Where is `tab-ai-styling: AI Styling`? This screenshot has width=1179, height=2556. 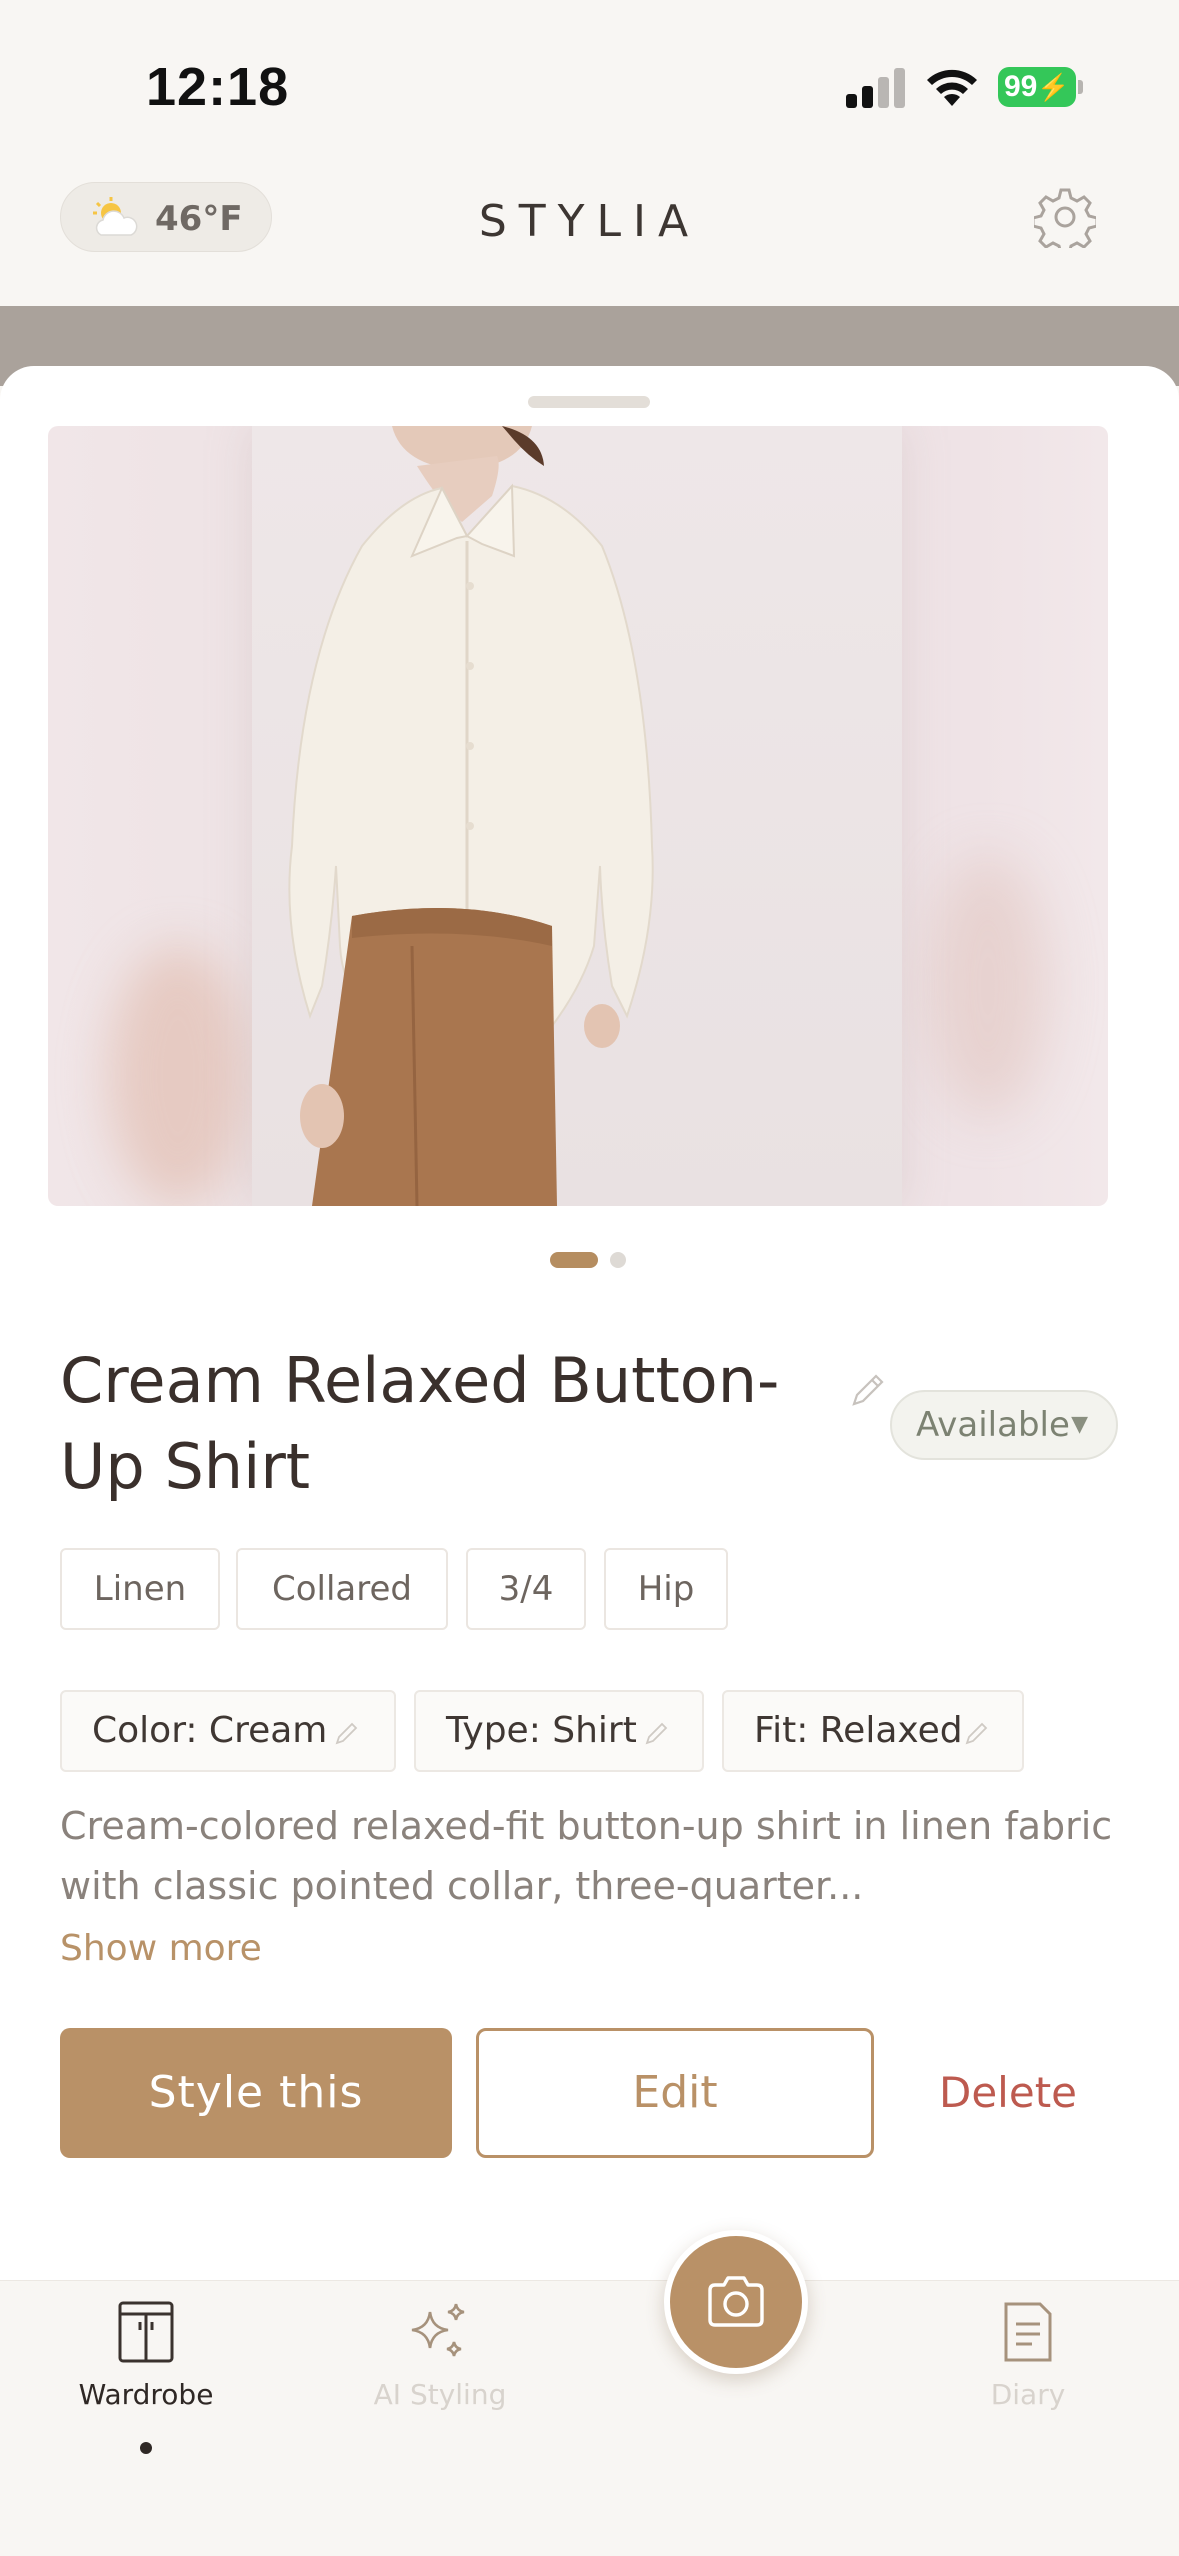
tab-ai-styling: AI Styling is located at coordinates (440, 2380).